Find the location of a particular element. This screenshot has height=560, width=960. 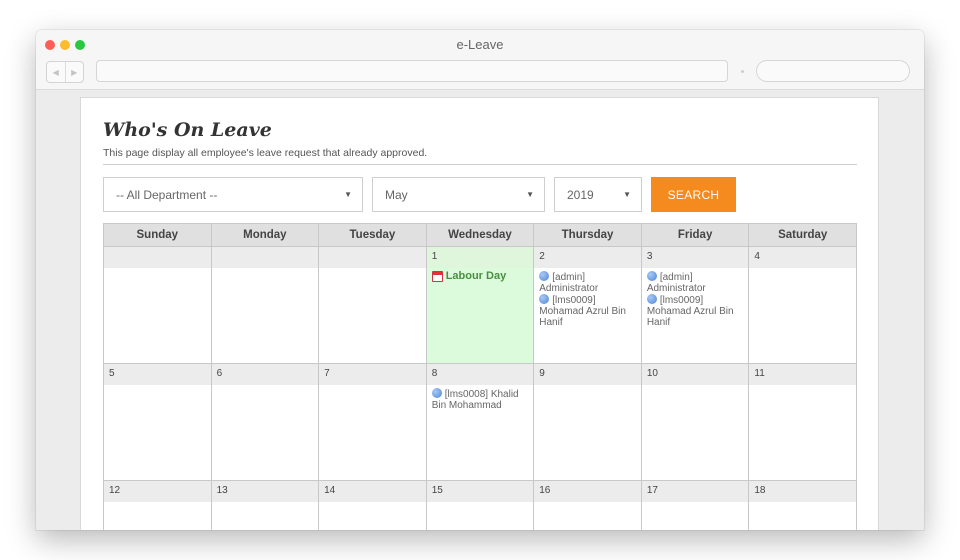

page-title: Who's On Leave is located at coordinates (187, 130).